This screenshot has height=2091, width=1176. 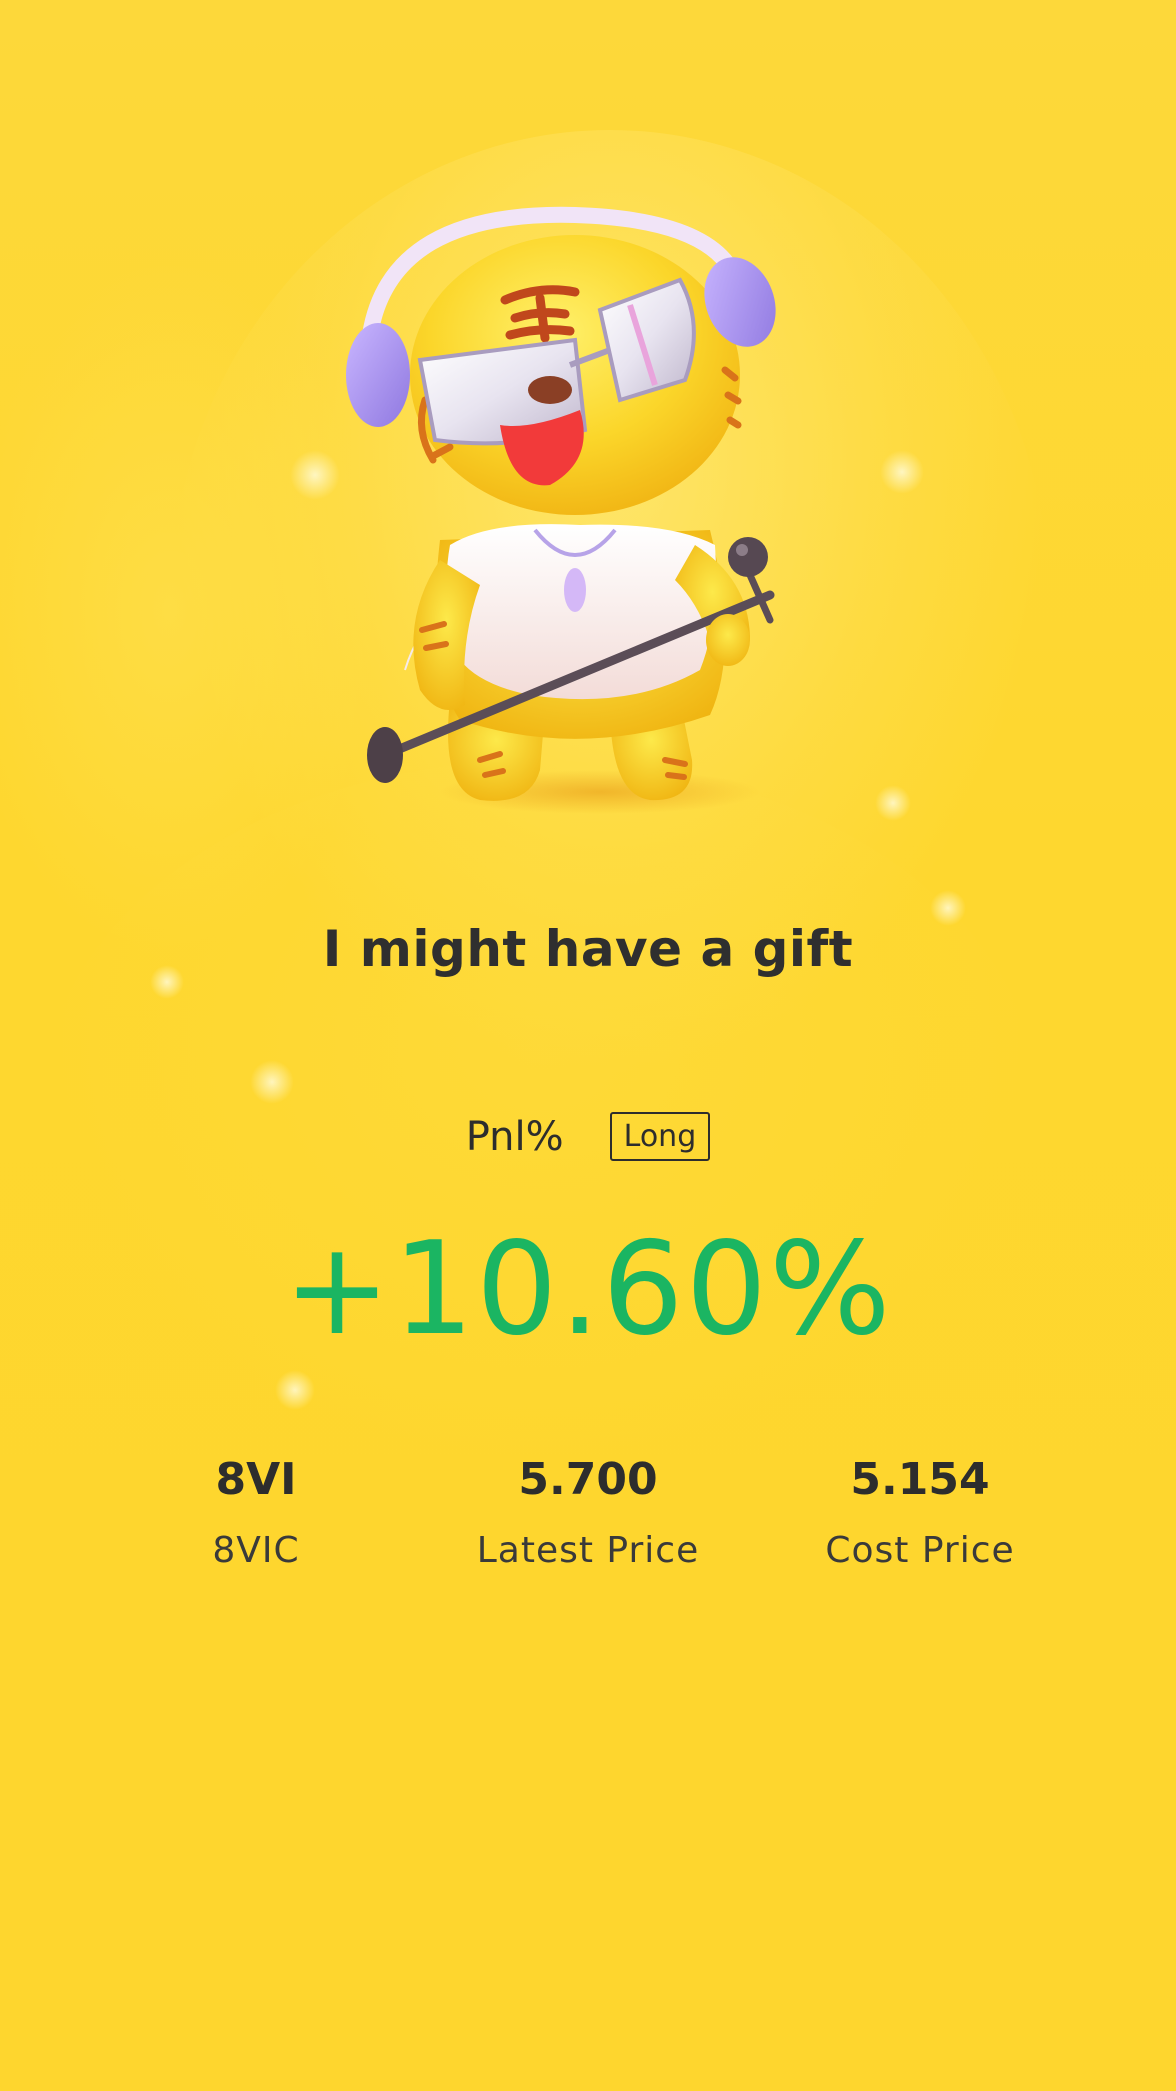 I want to click on headline-text: I might have a gift, so click(x=588, y=949).